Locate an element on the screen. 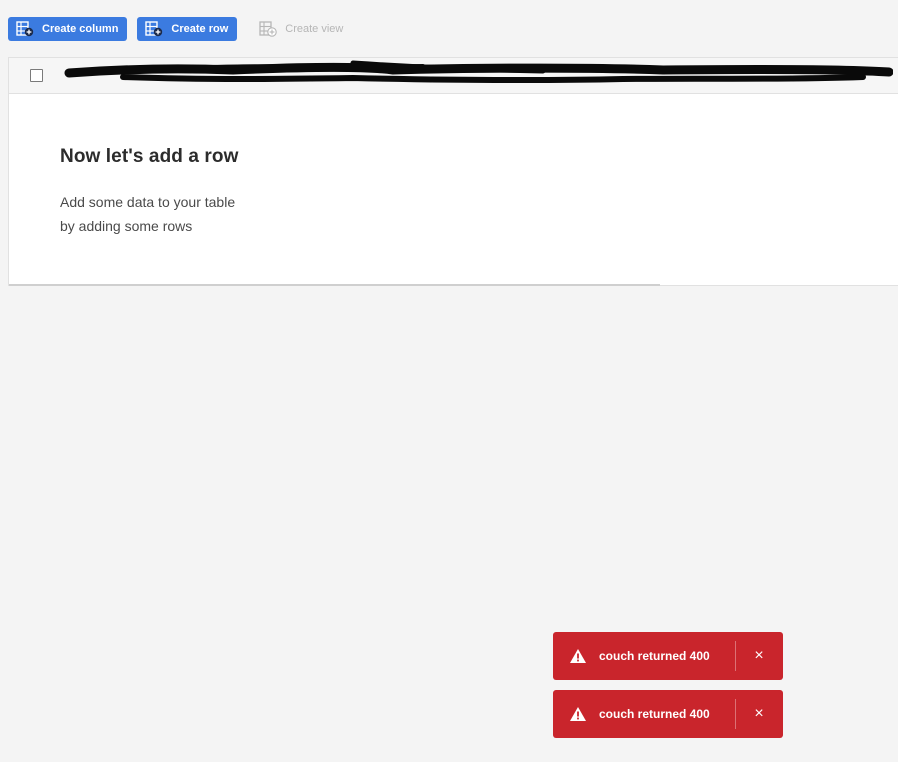 This screenshot has width=898, height=762. empty-state-line-1: Add some data to your table is located at coordinates (148, 202).